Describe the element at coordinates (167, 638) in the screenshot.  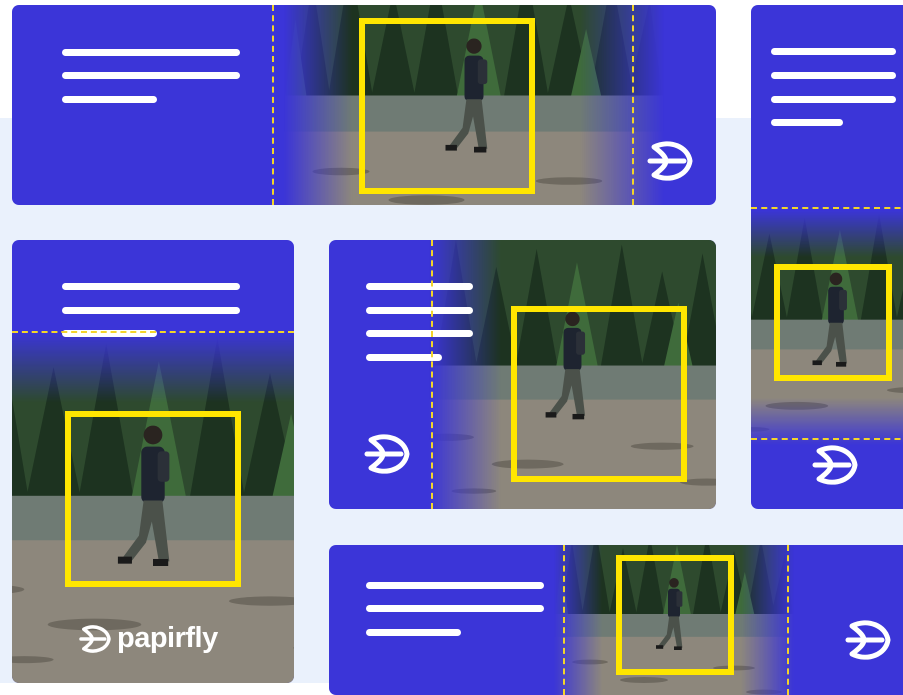
I see `brand-name: papirfly` at that location.